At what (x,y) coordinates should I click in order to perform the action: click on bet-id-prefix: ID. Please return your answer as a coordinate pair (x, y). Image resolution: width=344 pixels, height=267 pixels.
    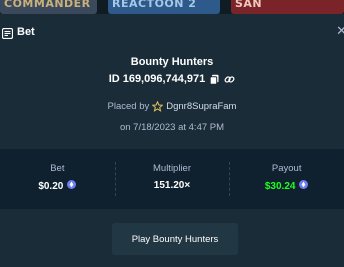
    Looking at the image, I should click on (114, 79).